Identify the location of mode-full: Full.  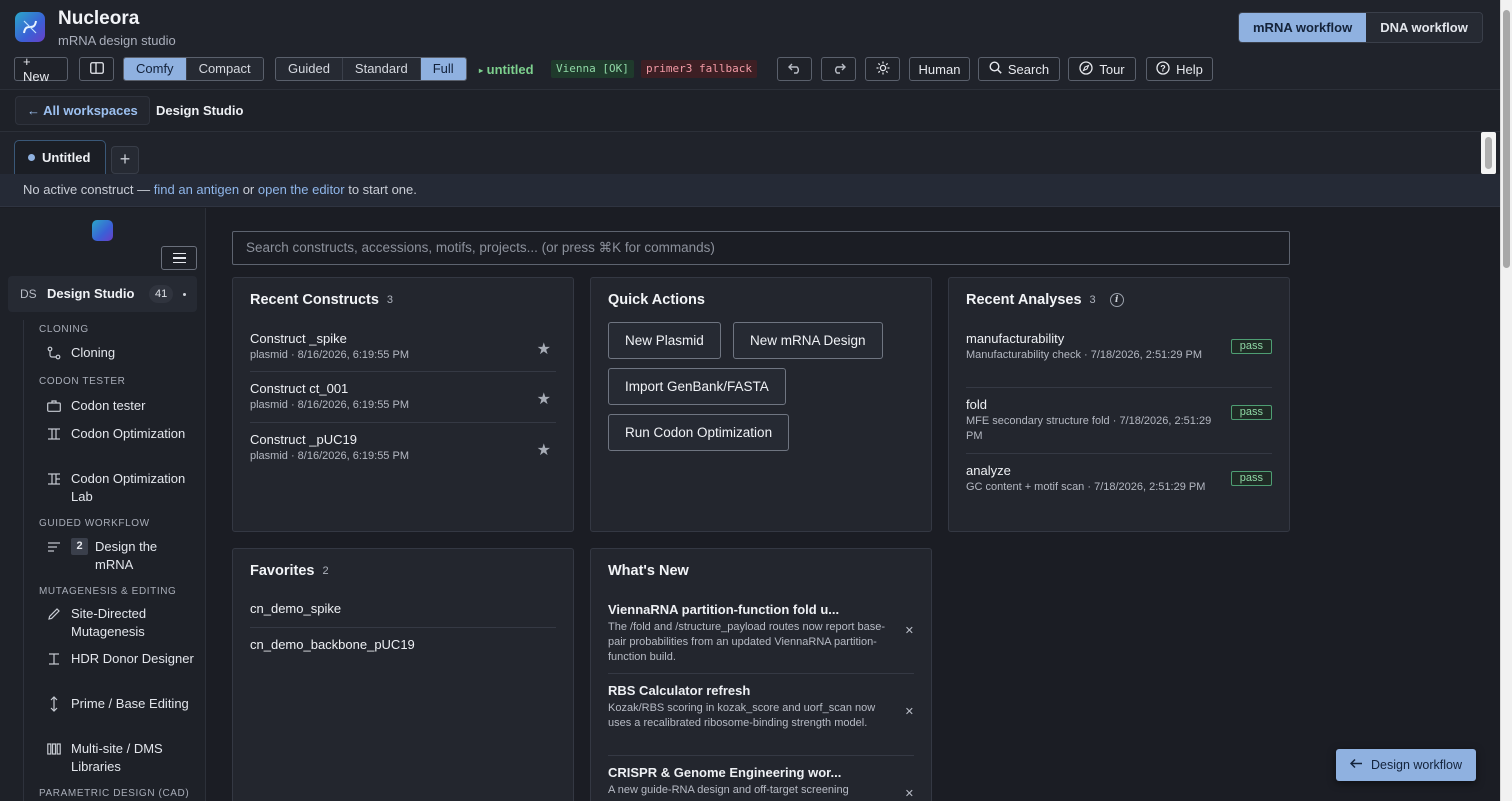
(443, 69).